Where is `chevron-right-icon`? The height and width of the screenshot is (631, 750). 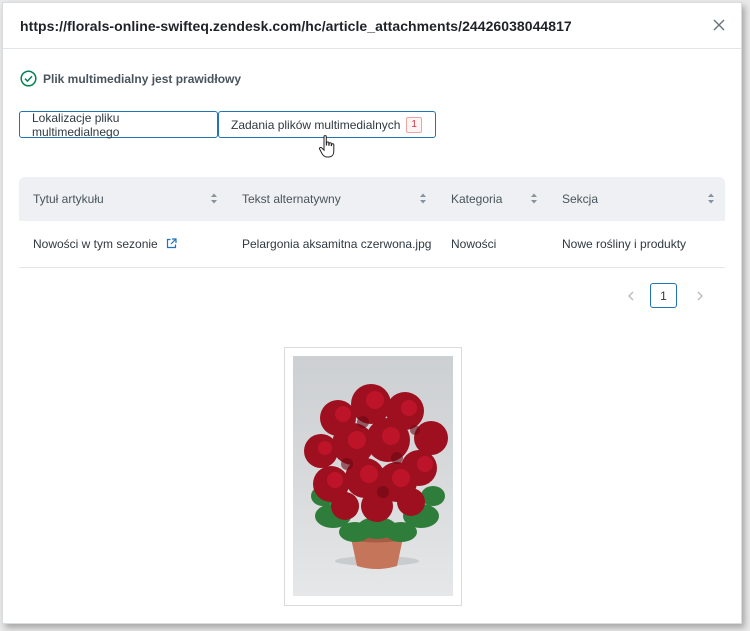 chevron-right-icon is located at coordinates (700, 295).